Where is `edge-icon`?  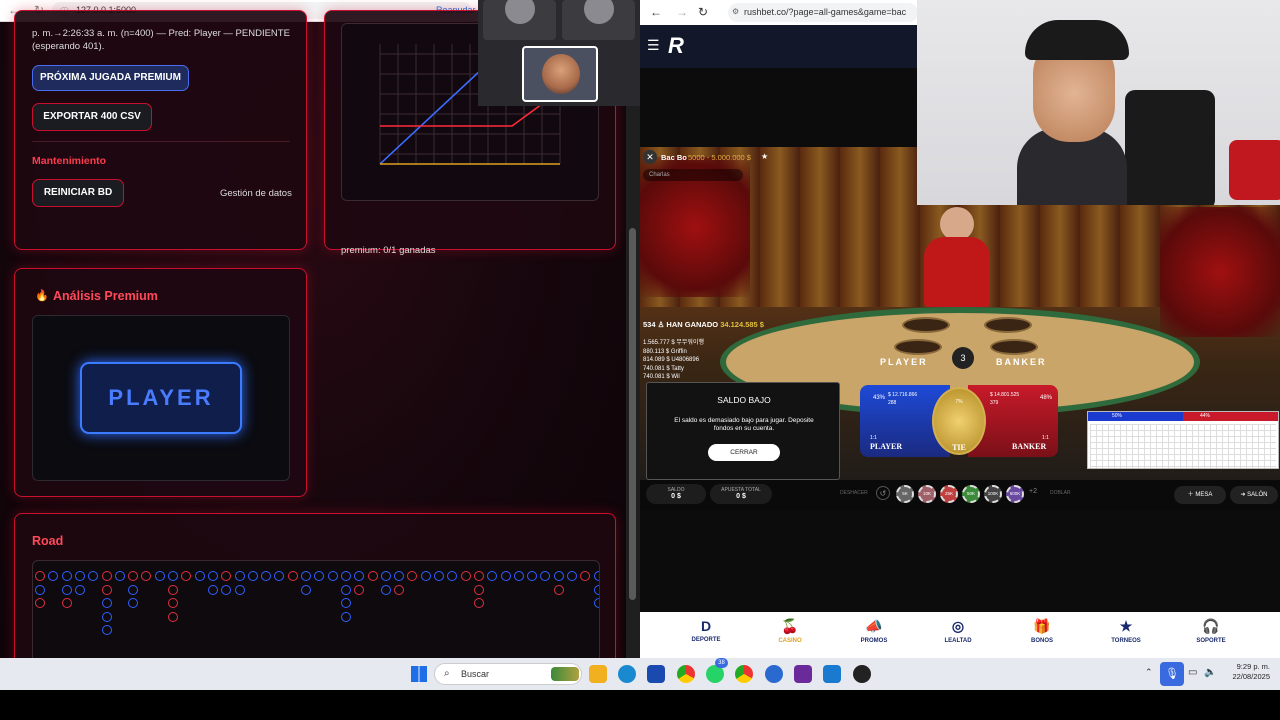
edge-icon is located at coordinates (627, 674).